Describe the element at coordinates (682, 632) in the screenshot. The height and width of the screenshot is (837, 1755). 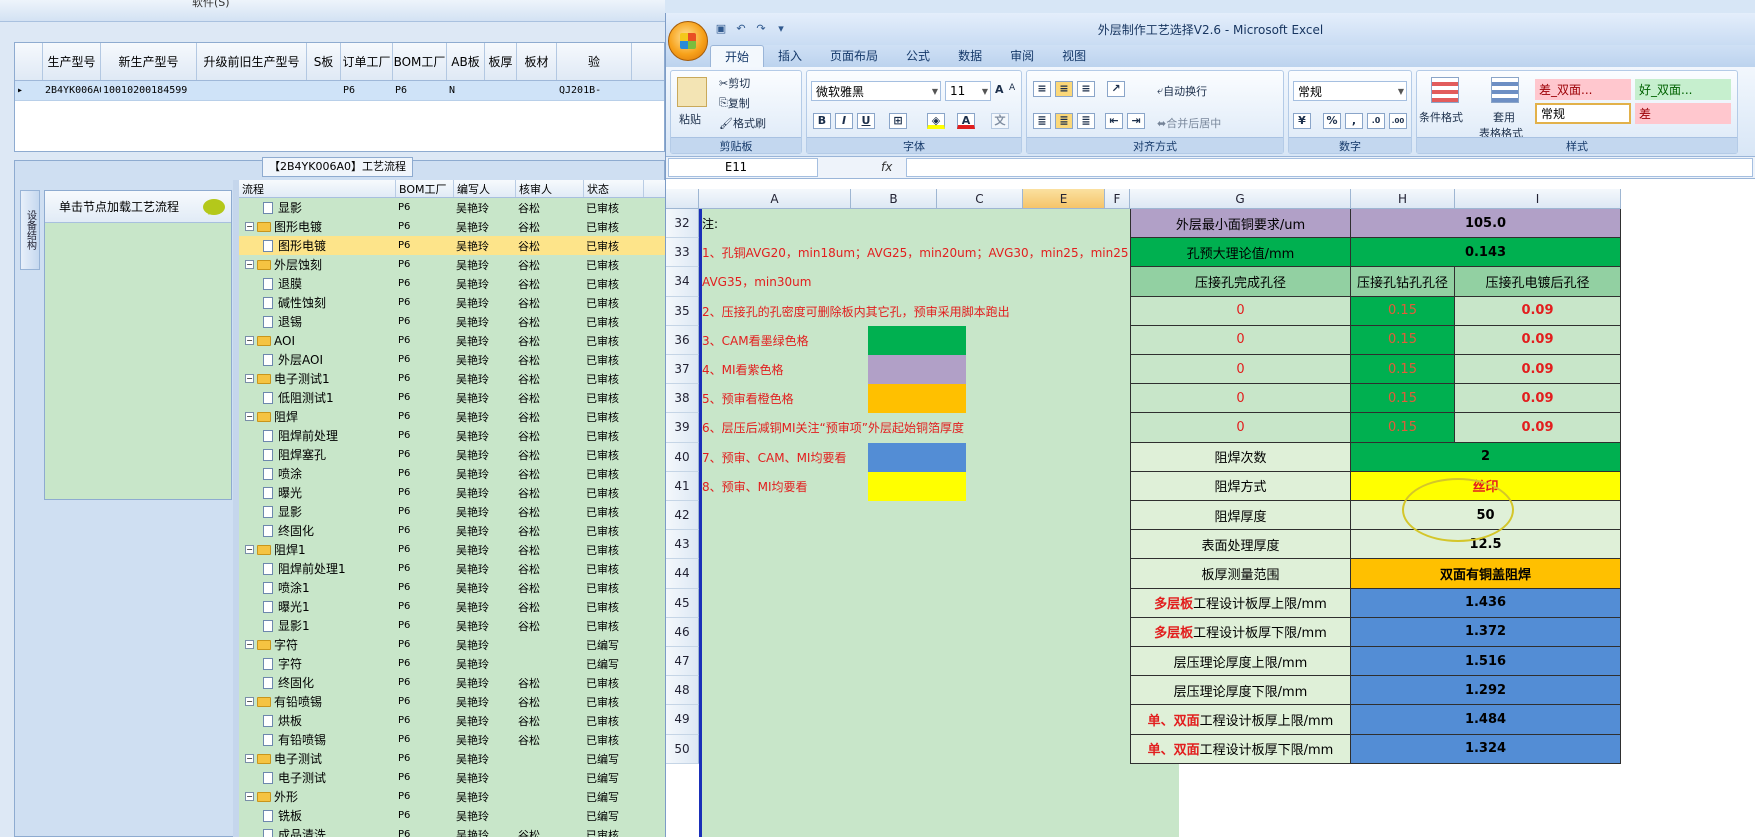
I see `row-header: 46` at that location.